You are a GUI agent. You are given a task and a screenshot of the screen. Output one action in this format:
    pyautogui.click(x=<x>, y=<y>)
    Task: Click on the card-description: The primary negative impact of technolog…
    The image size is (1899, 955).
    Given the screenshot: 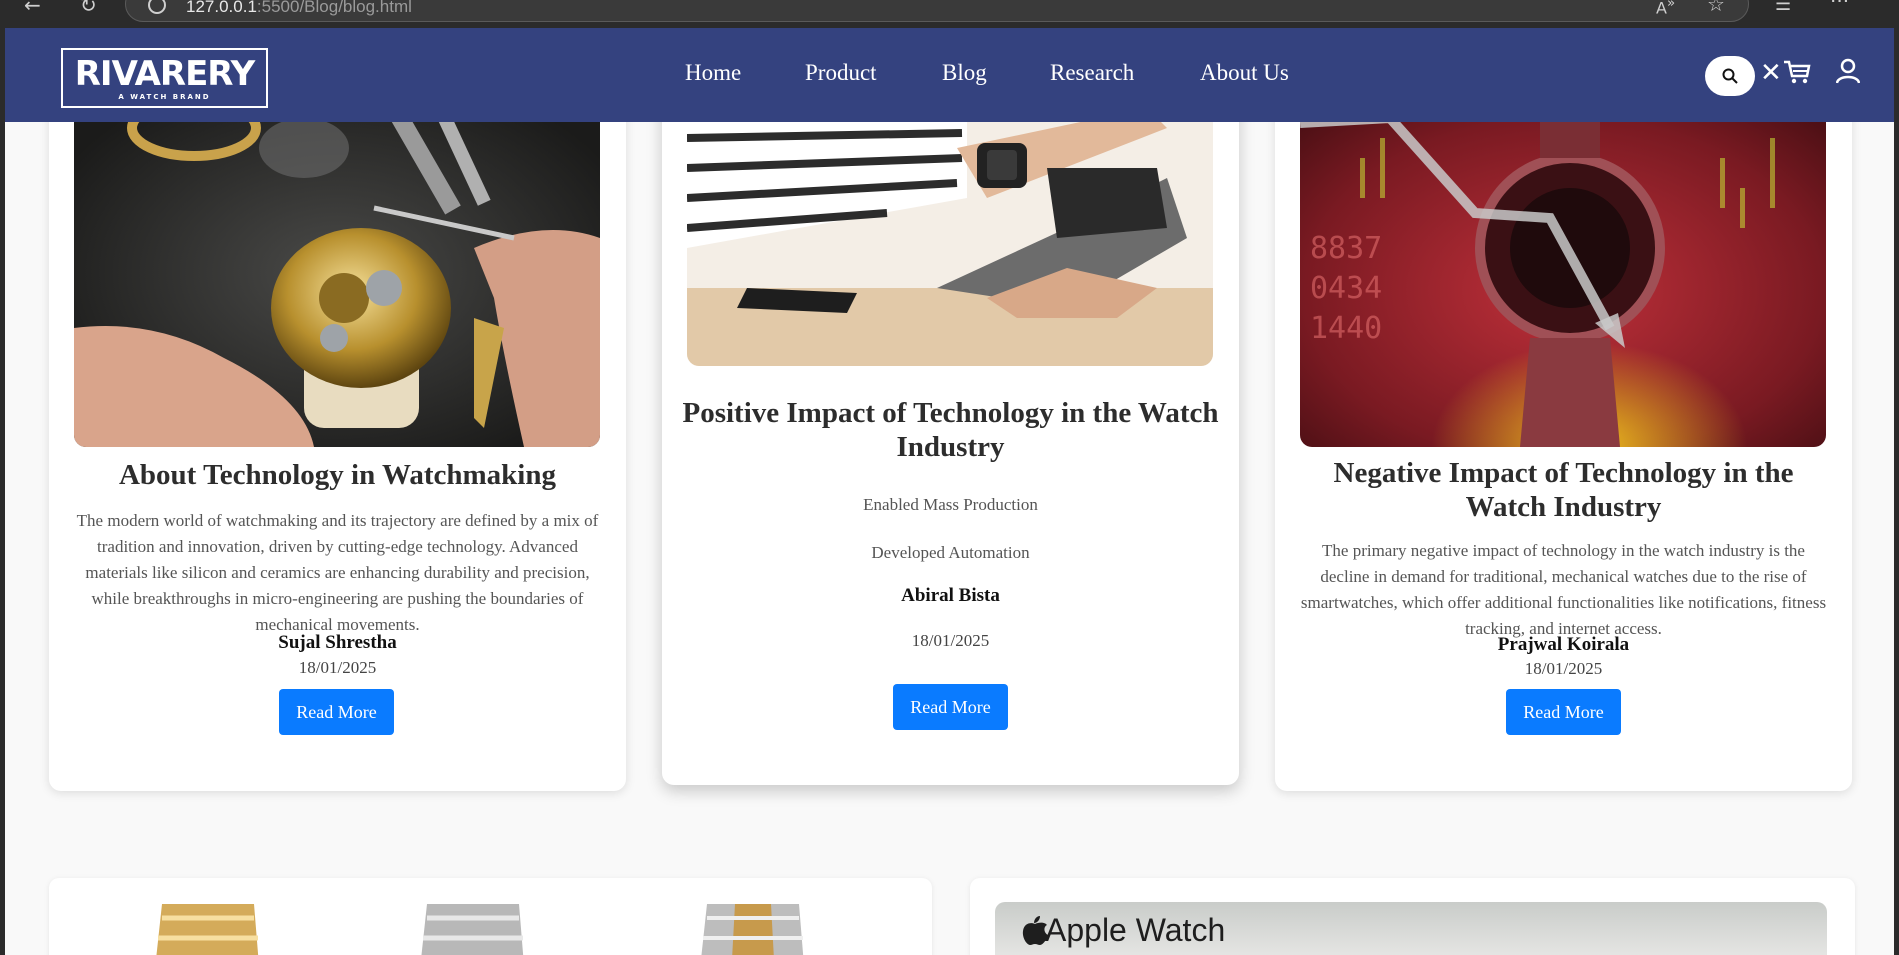 What is the action you would take?
    pyautogui.click(x=1563, y=589)
    